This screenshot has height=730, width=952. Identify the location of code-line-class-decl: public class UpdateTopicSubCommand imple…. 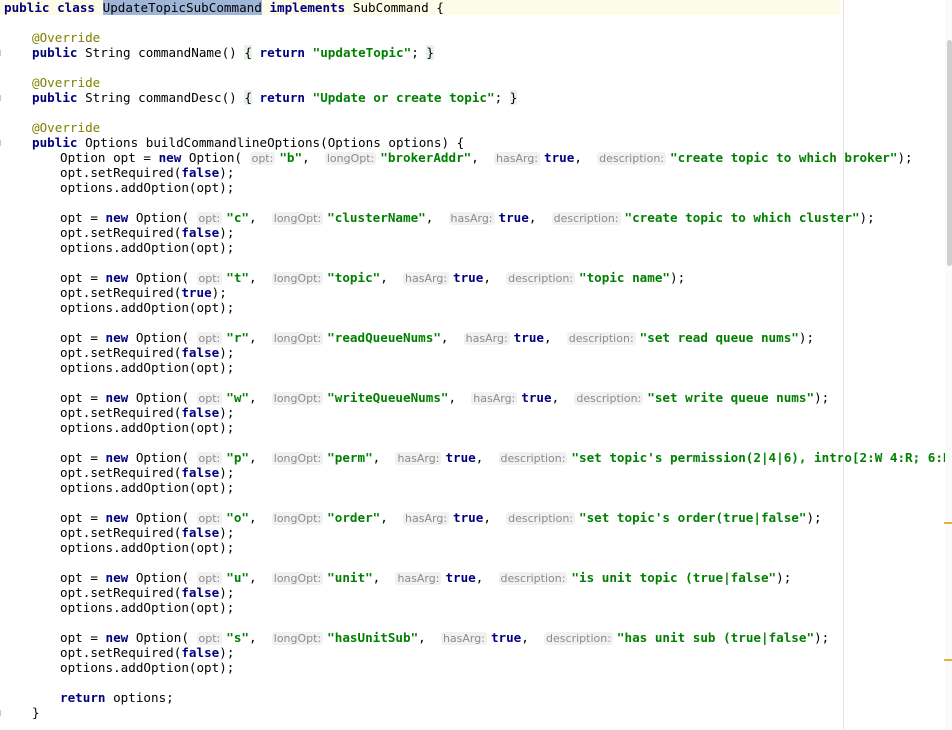
(420, 7).